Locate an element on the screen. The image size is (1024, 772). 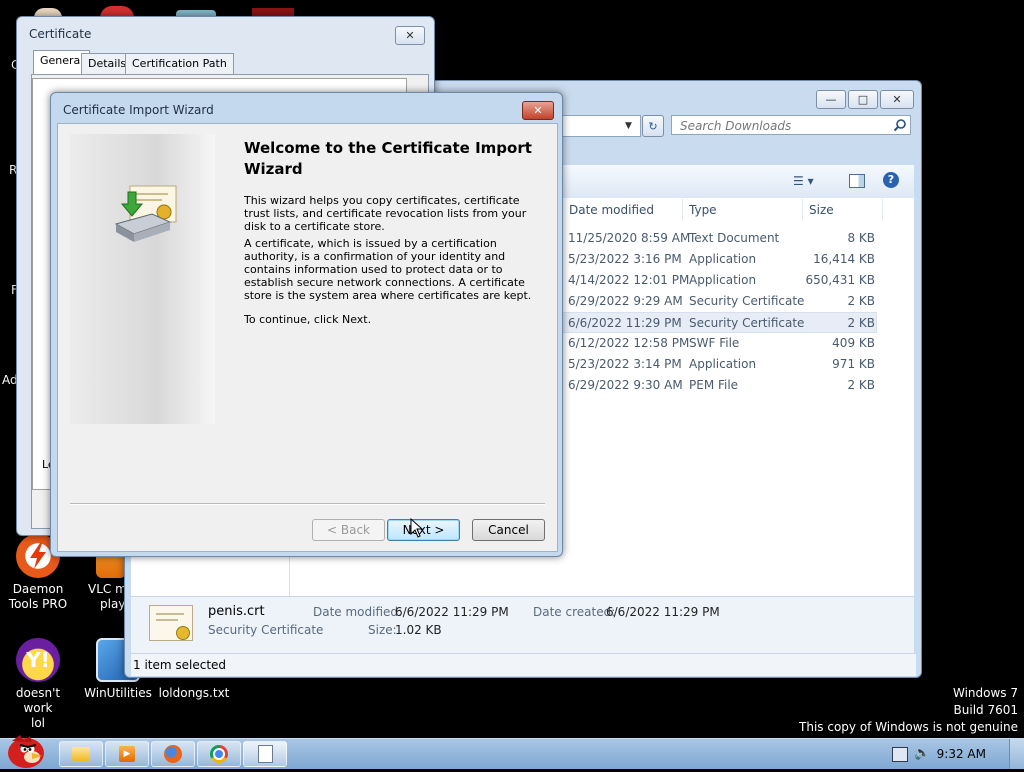
desktop-icon-label: Daemon is located at coordinates (38, 589).